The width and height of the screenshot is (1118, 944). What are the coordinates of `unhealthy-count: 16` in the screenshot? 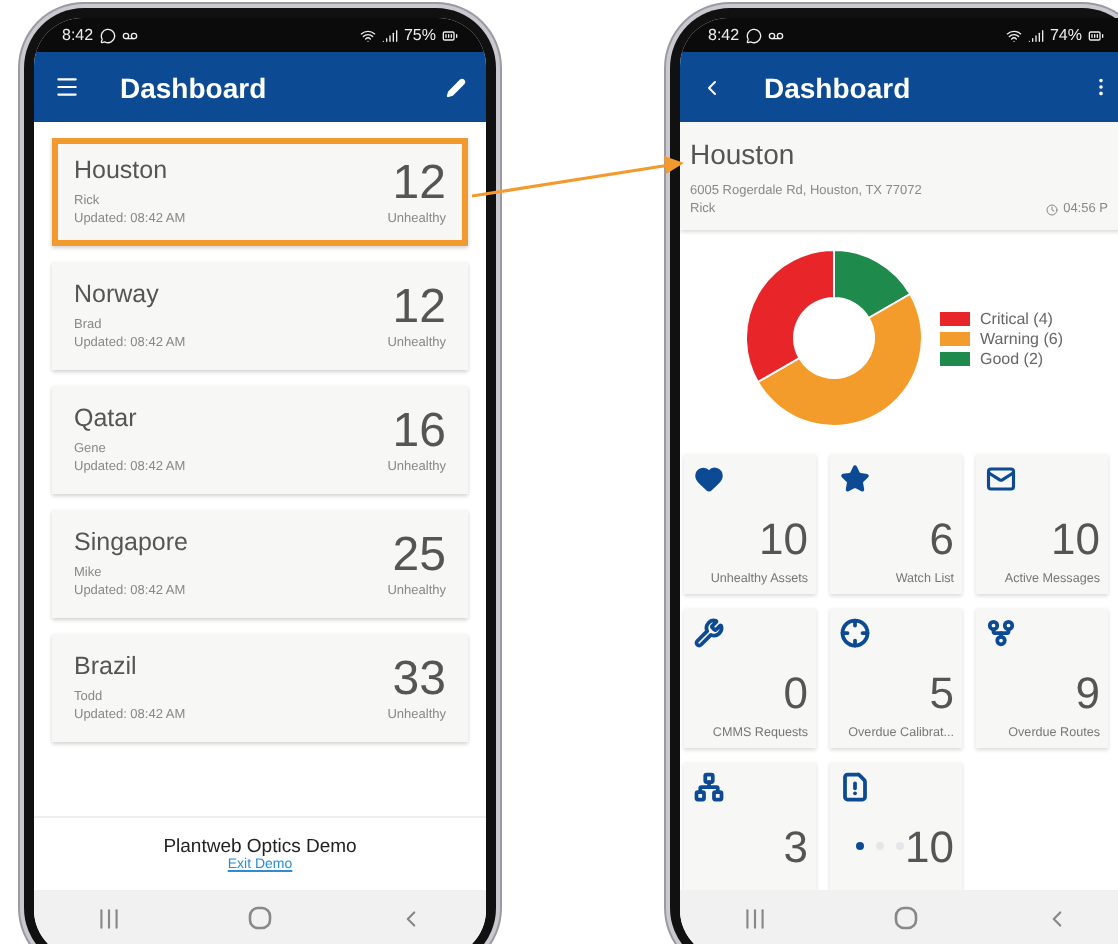 It's located at (419, 431).